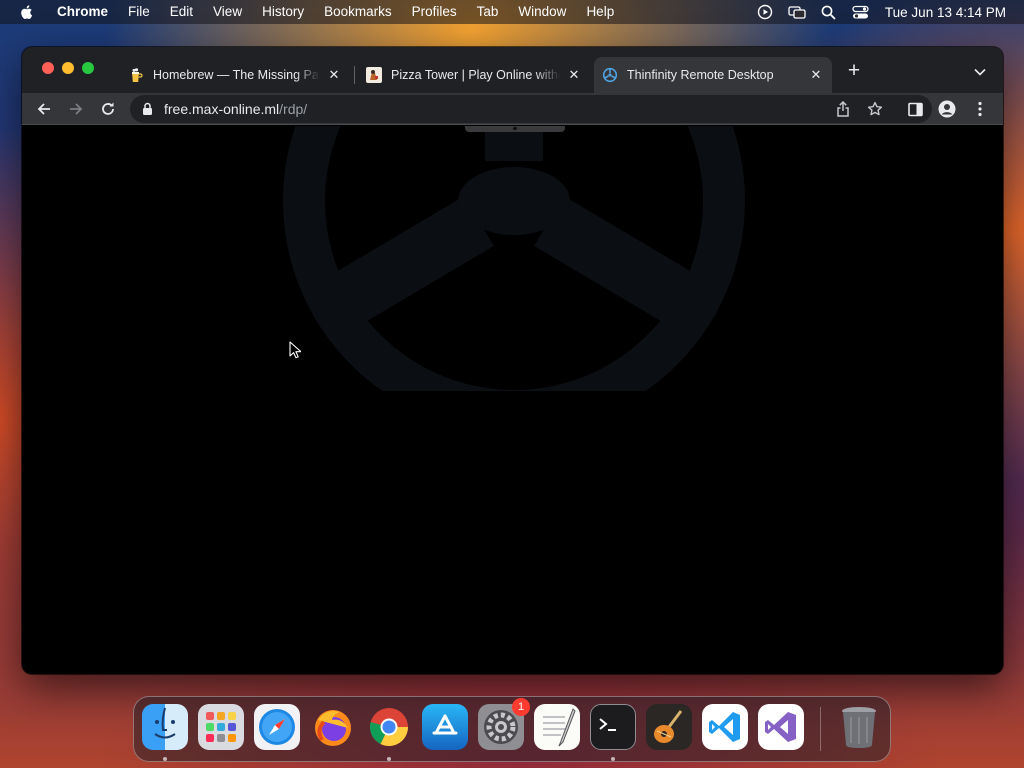  Describe the element at coordinates (165, 727) in the screenshot. I see `finder-icon` at that location.